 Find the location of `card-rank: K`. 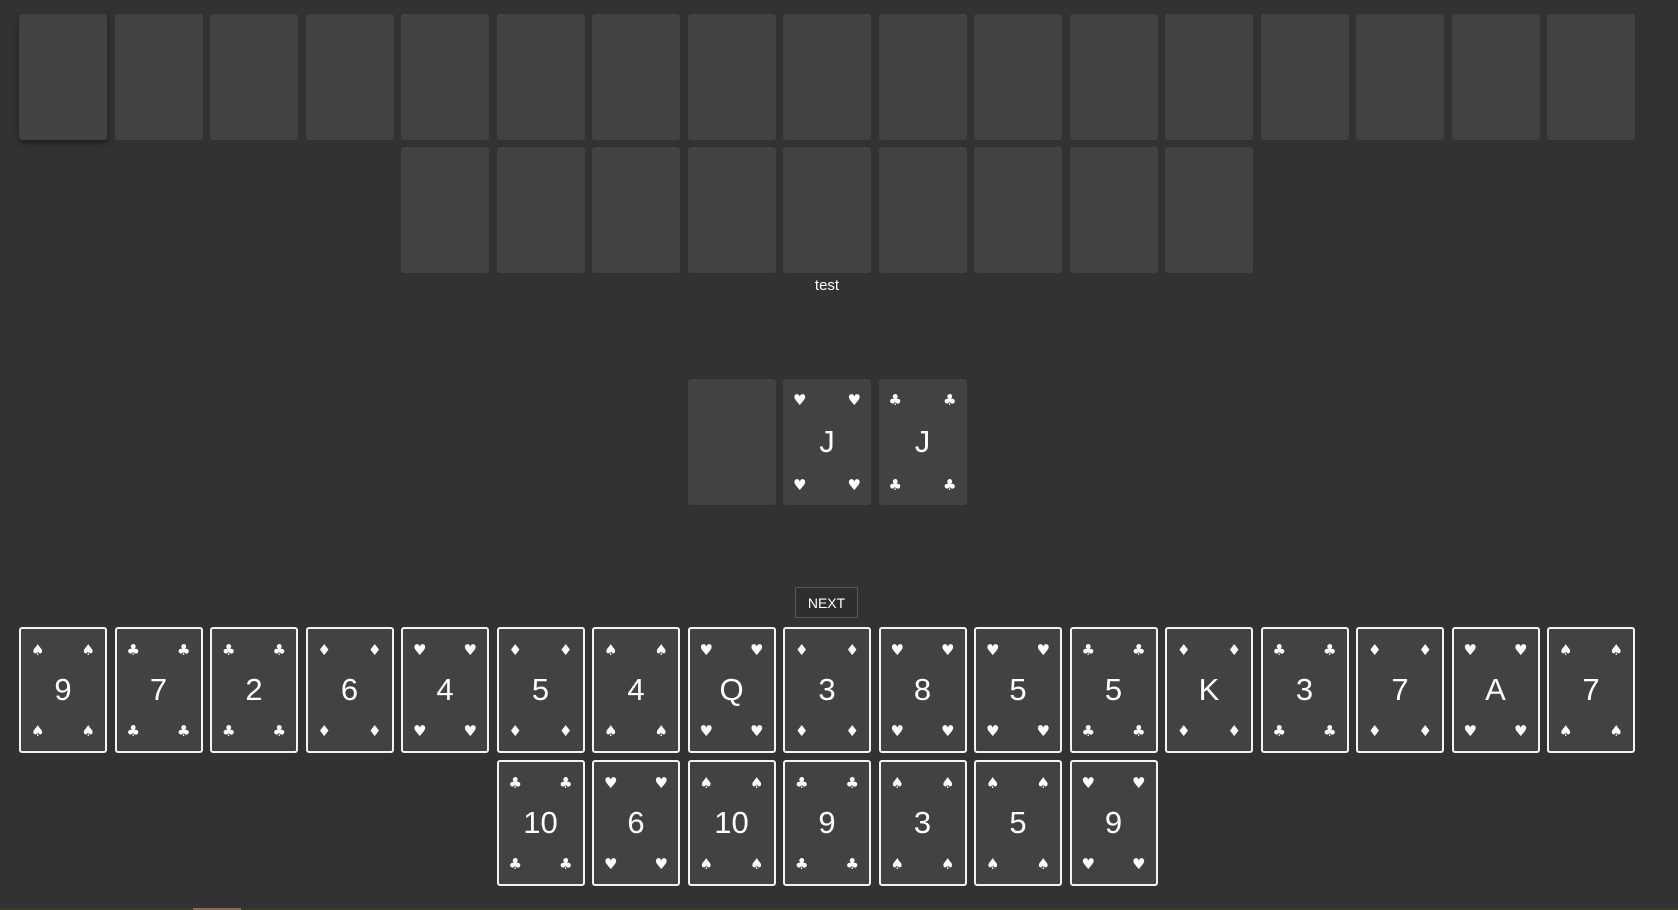

card-rank: K is located at coordinates (1209, 689).